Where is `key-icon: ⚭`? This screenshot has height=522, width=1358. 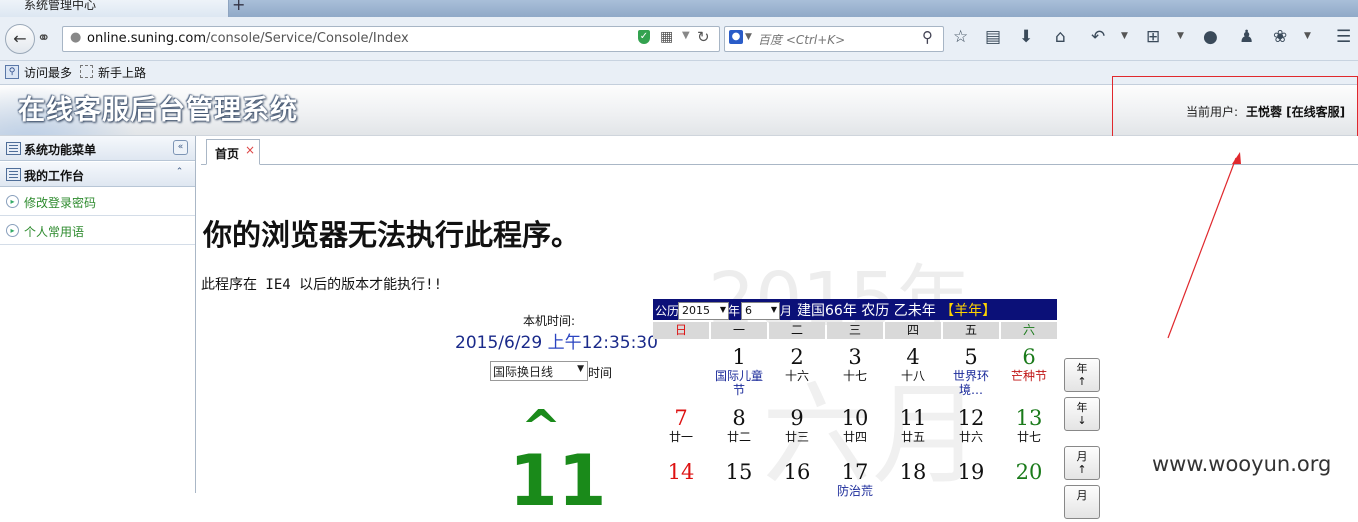
key-icon: ⚭ is located at coordinates (43, 37).